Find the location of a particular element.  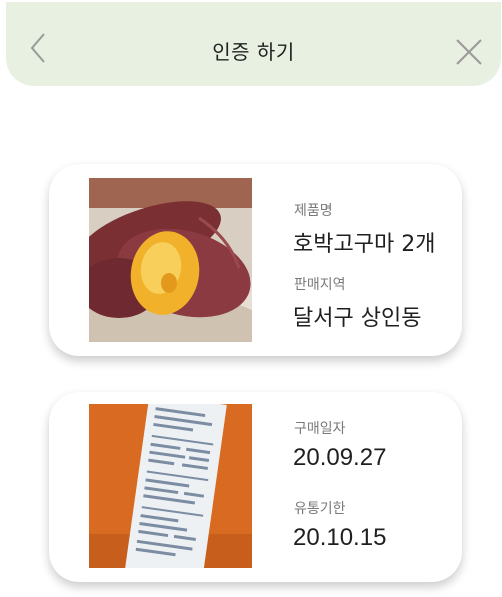

purchase-date-label: 구매일자 is located at coordinates (320, 429).